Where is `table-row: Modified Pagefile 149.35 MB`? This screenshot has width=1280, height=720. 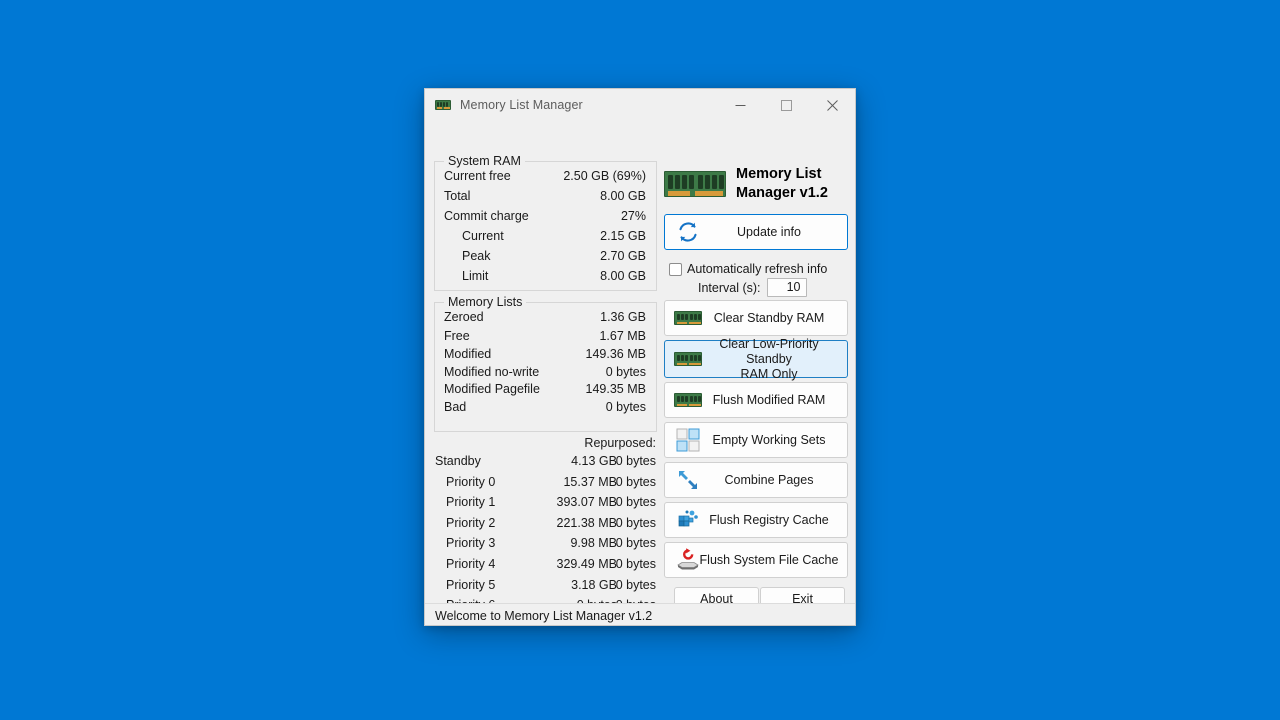 table-row: Modified Pagefile 149.35 MB is located at coordinates (545, 391).